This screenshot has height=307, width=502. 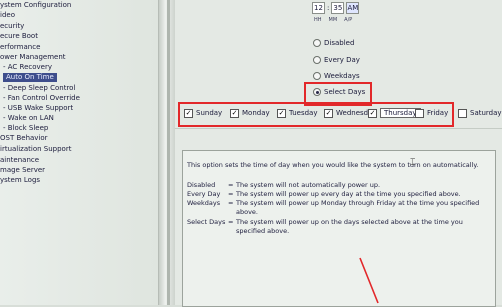 I want to click on red-annotation-arrow-icon, so click(x=369, y=280).